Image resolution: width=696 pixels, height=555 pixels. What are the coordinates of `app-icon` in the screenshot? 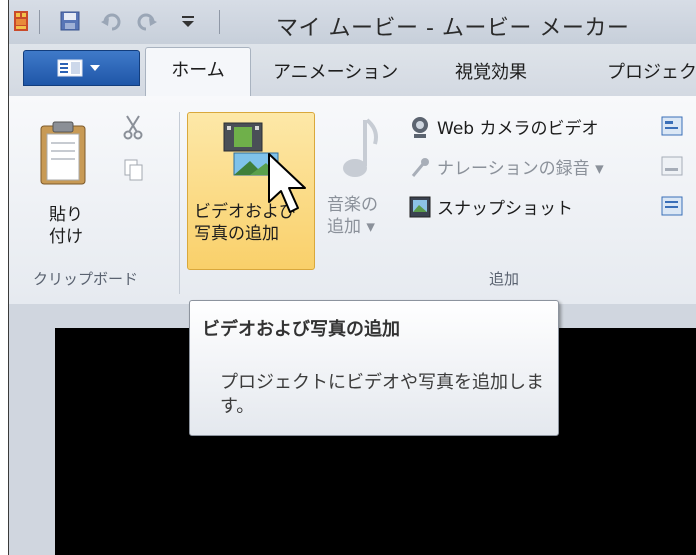 It's located at (21, 21).